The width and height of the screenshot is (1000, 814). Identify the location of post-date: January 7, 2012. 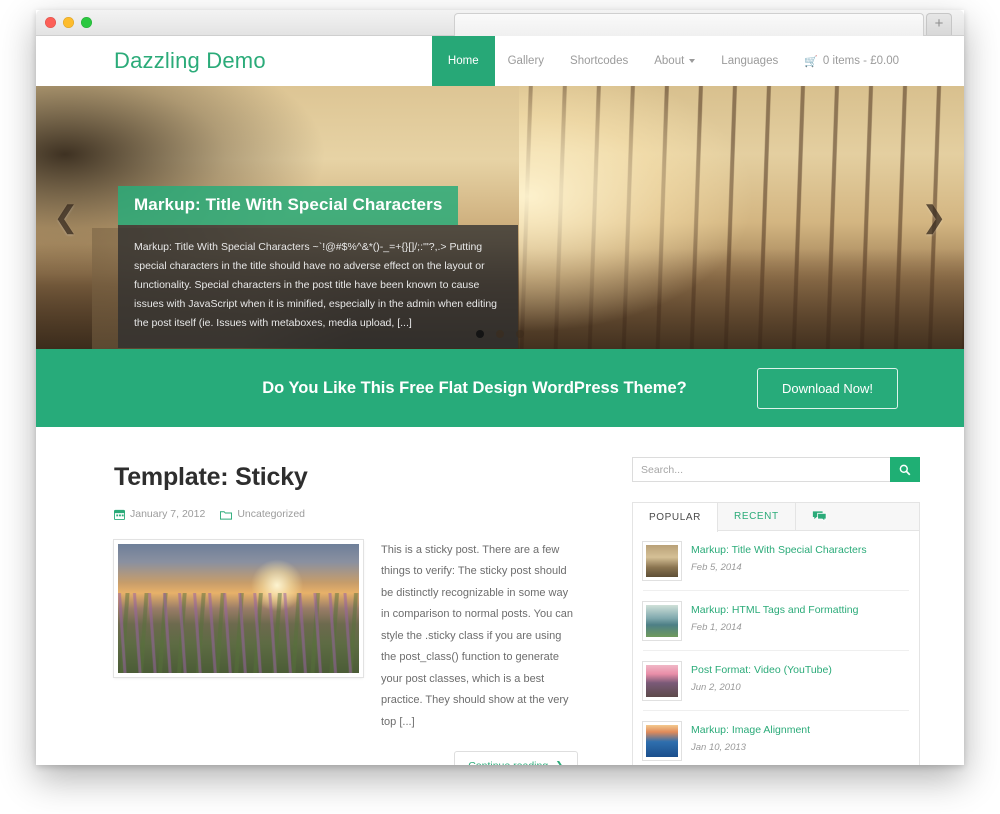
(168, 514).